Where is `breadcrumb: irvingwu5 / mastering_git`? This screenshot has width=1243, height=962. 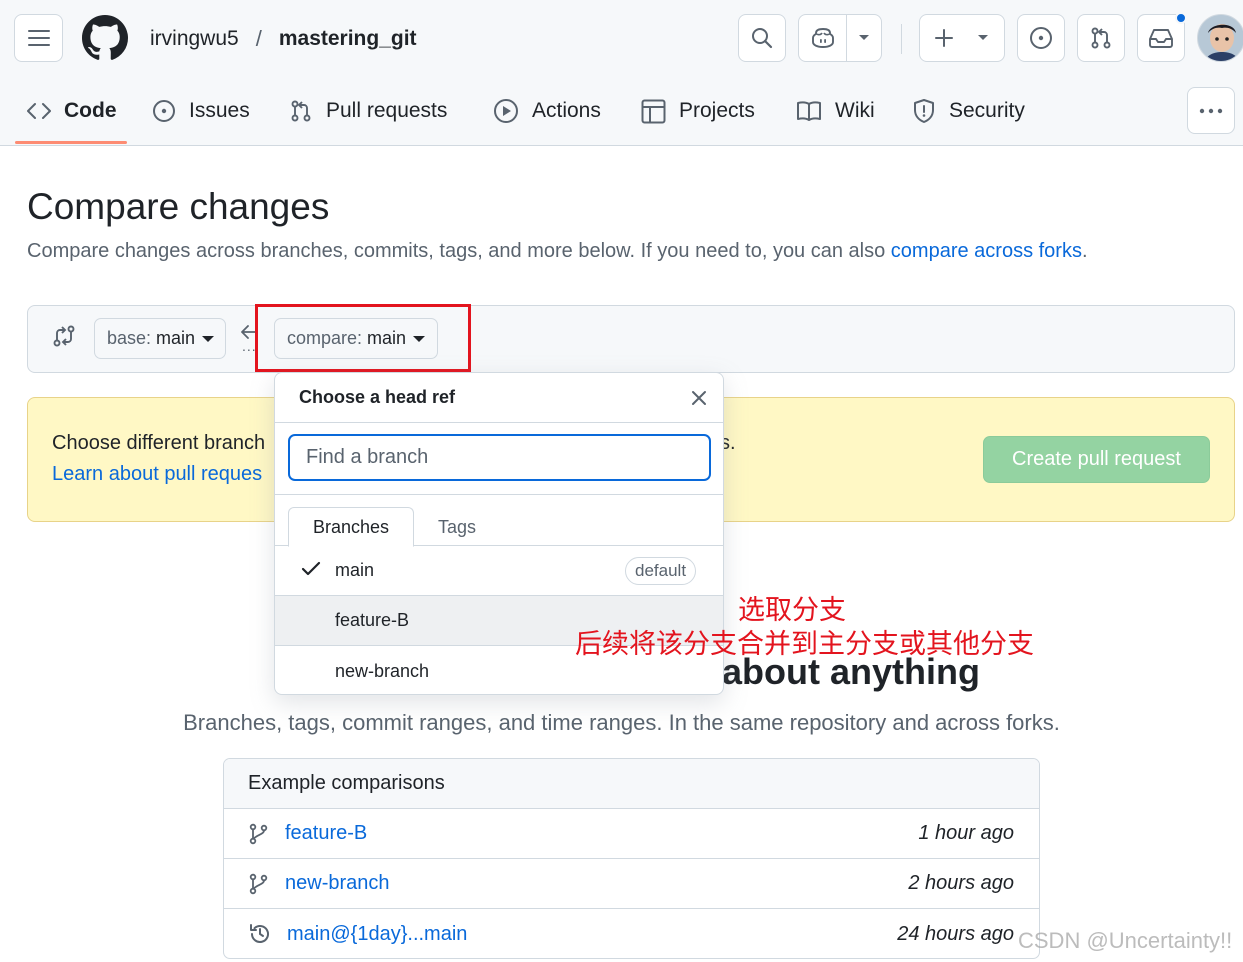
breadcrumb: irvingwu5 / mastering_git is located at coordinates (283, 39).